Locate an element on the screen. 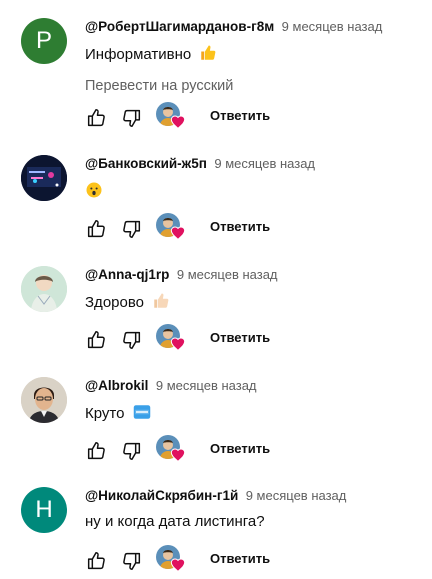 The width and height of the screenshot is (432, 579). comment-header: @Anna-qj1rp 9 месяцев назад is located at coordinates (181, 275).